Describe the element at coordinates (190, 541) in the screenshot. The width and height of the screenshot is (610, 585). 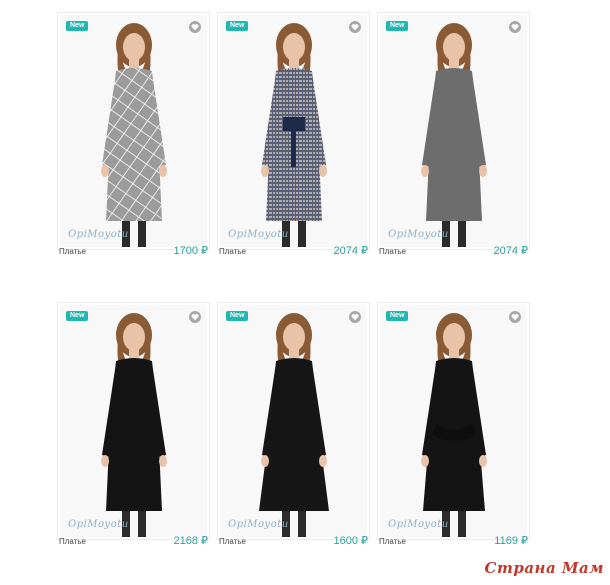
I see `product-price: 2168 ₽` at that location.